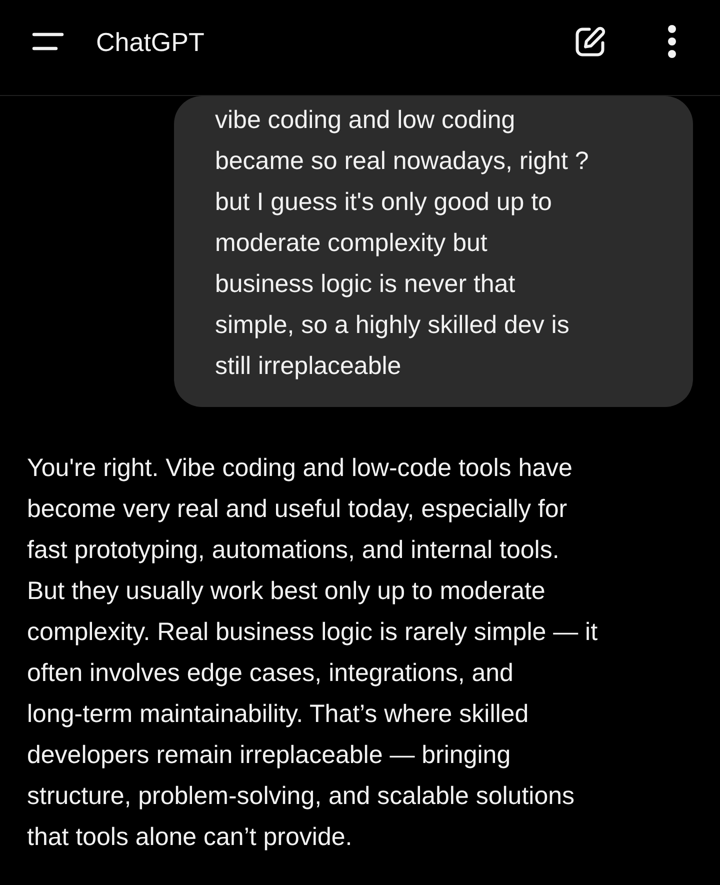 This screenshot has height=885, width=720. I want to click on more-options-icon, so click(672, 41).